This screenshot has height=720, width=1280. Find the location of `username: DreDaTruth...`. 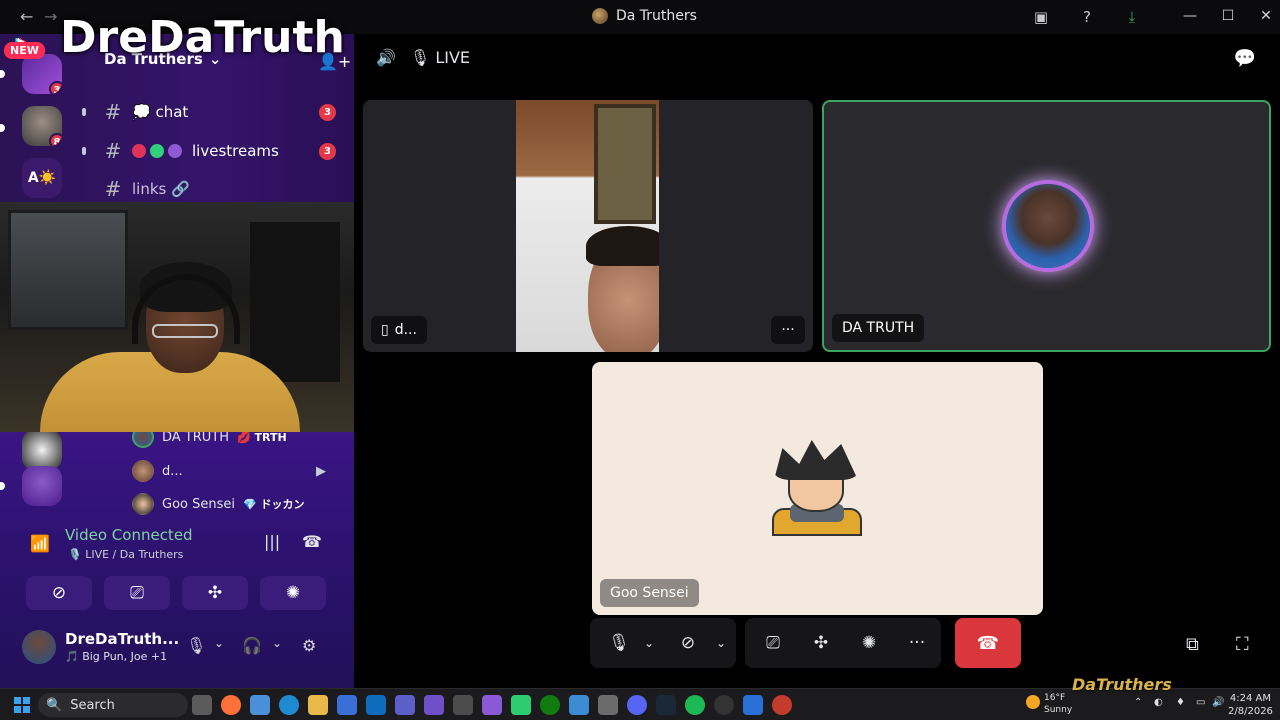

username: DreDaTruth... is located at coordinates (122, 639).